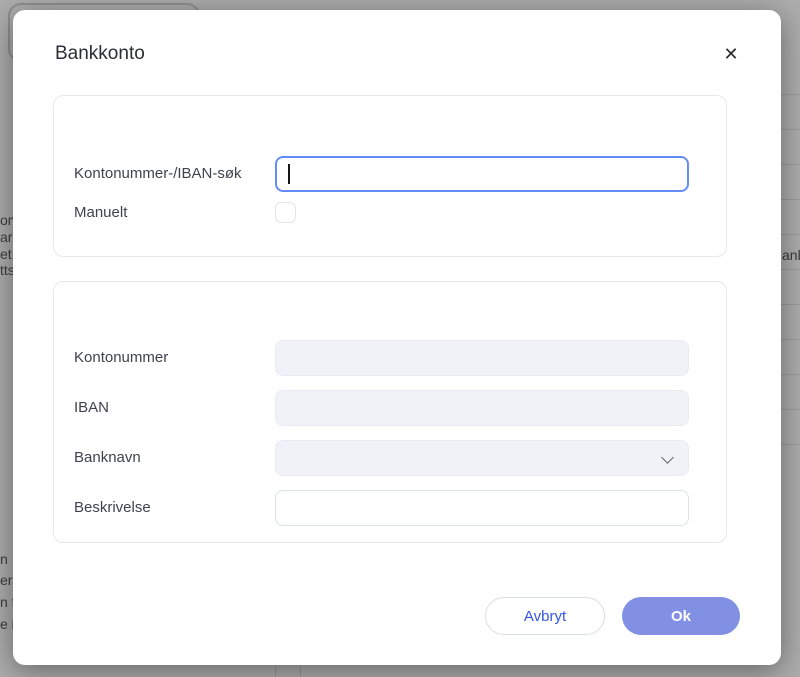 The height and width of the screenshot is (677, 800). I want to click on manual-field-row: Manuelt, so click(382, 213).